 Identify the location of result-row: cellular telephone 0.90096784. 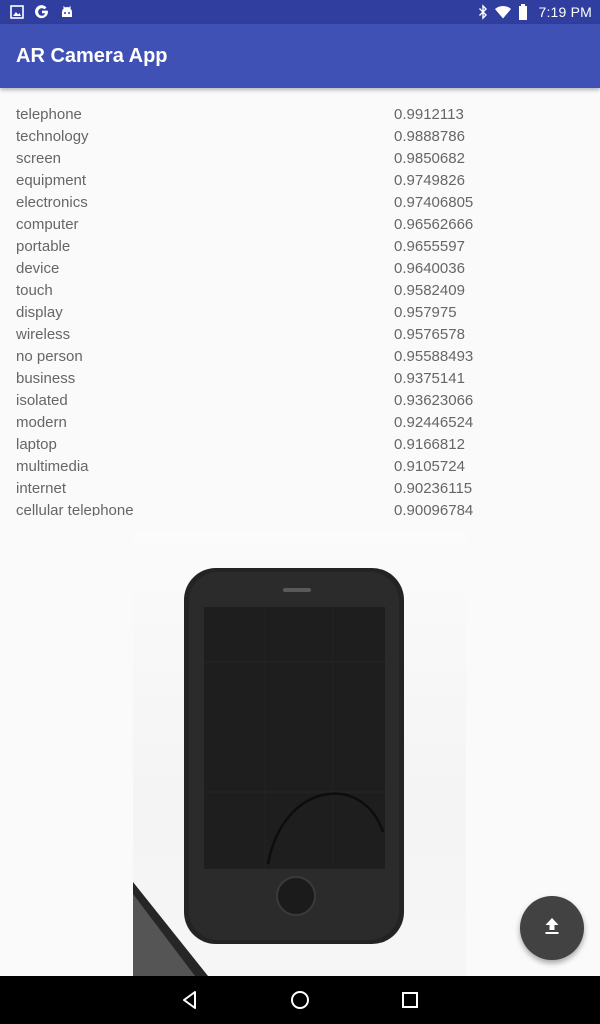
(300, 508).